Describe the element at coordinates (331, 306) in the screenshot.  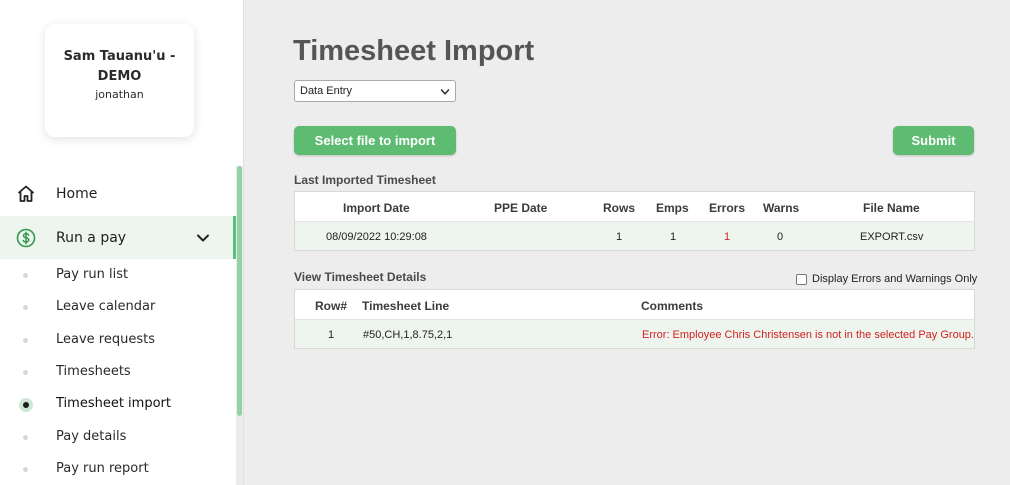
I see `column-header-row-num: Row#` at that location.